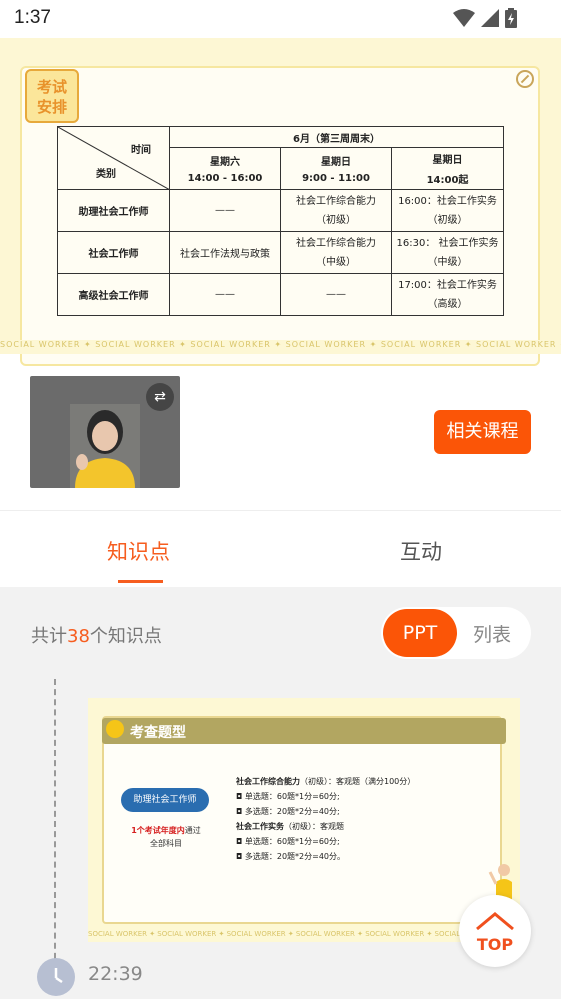 The width and height of the screenshot is (561, 1000). I want to click on list-item: ◘ 多选题：20题*2分=40分;, so click(288, 811).